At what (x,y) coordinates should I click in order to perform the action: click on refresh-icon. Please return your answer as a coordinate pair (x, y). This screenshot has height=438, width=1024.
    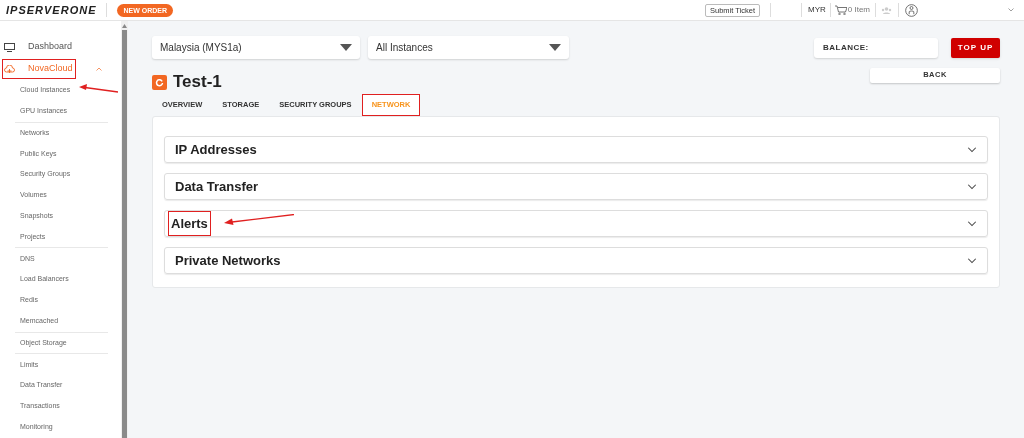
    Looking at the image, I should click on (159, 82).